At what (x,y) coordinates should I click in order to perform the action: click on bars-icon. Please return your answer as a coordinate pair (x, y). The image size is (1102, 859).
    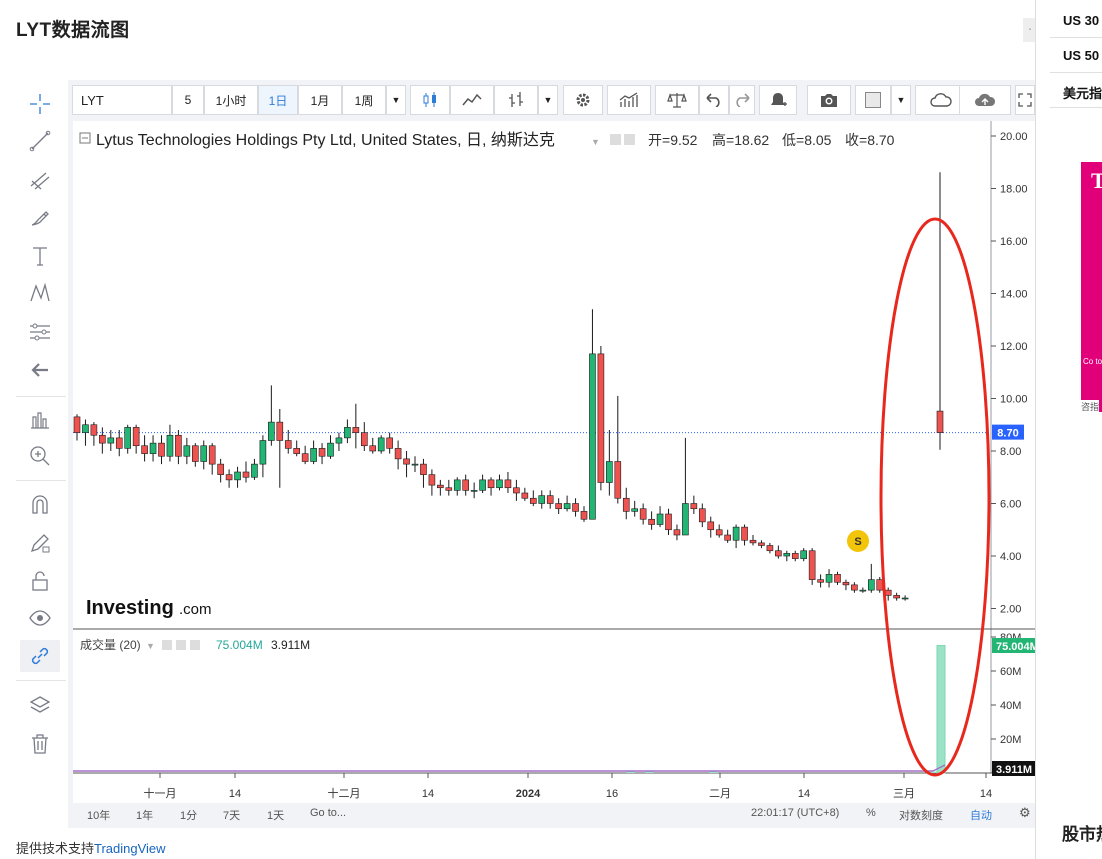
    Looking at the image, I should click on (516, 100).